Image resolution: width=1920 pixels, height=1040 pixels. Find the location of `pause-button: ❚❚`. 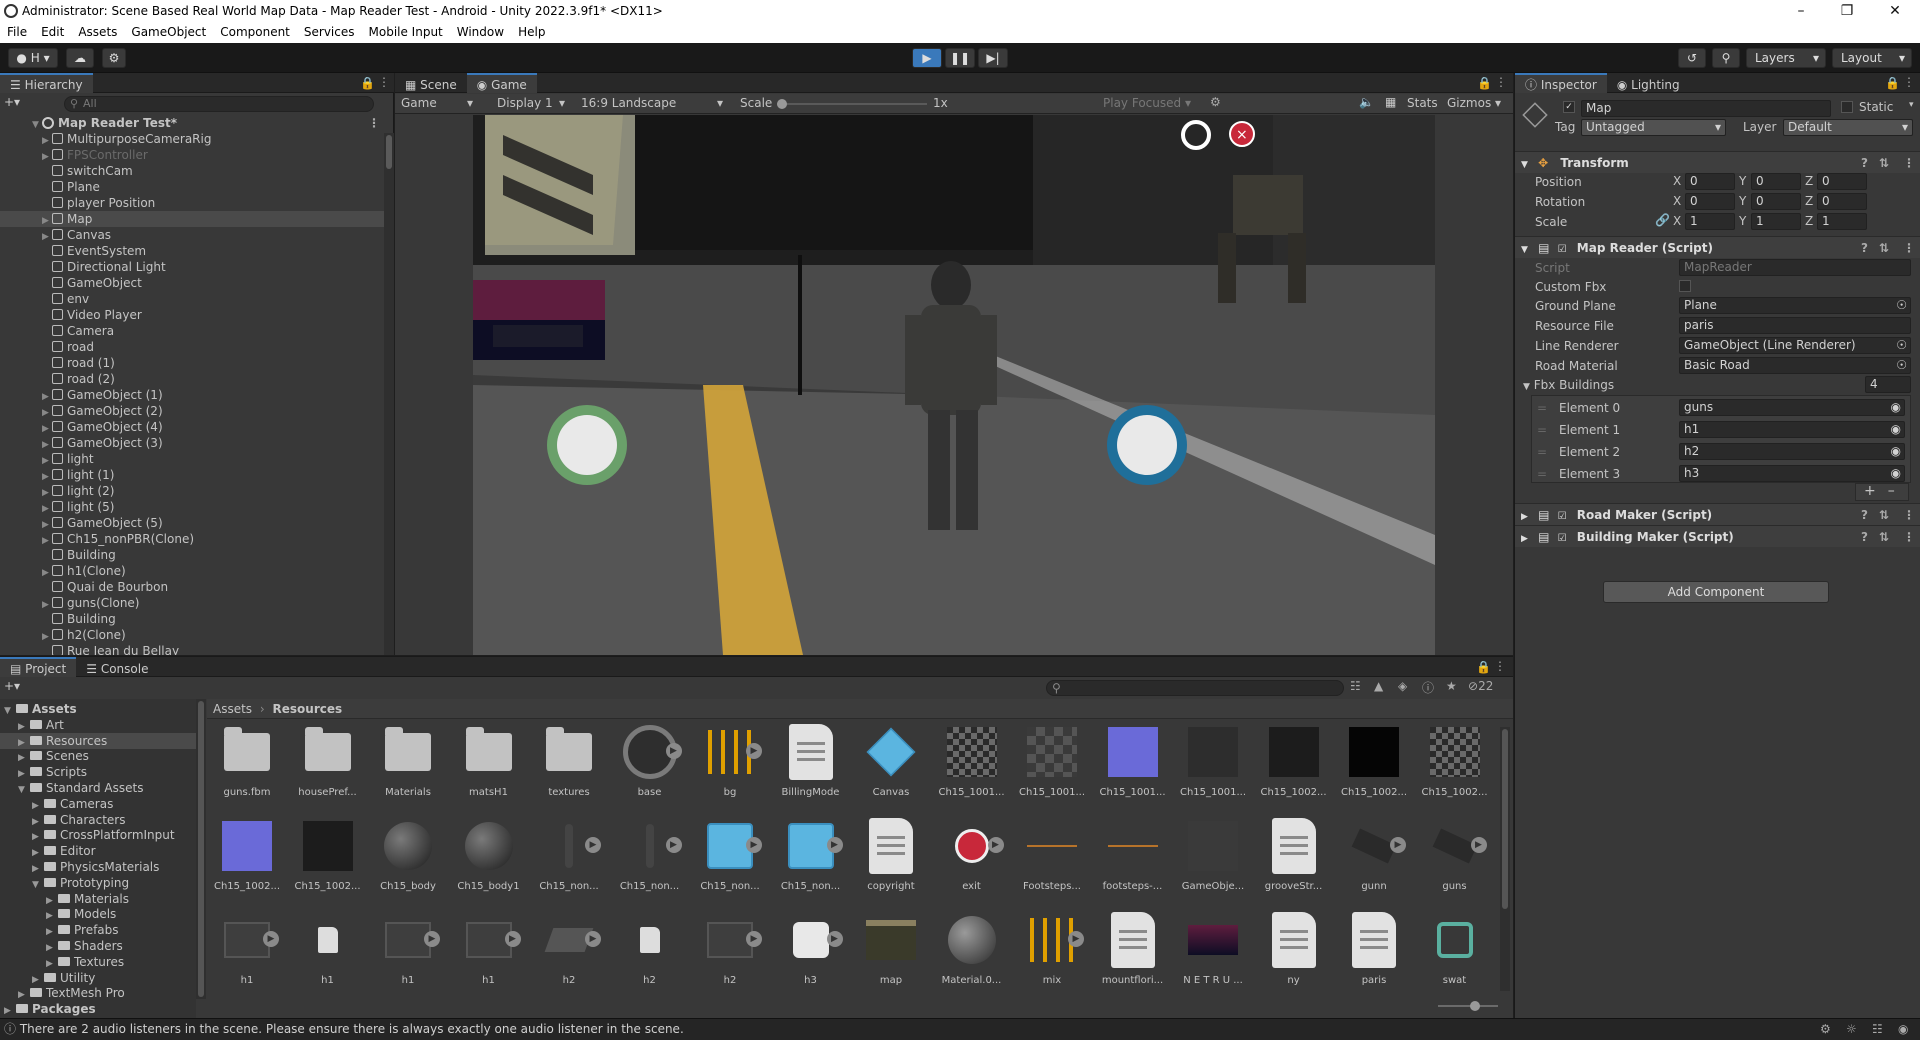

pause-button: ❚❚ is located at coordinates (960, 58).